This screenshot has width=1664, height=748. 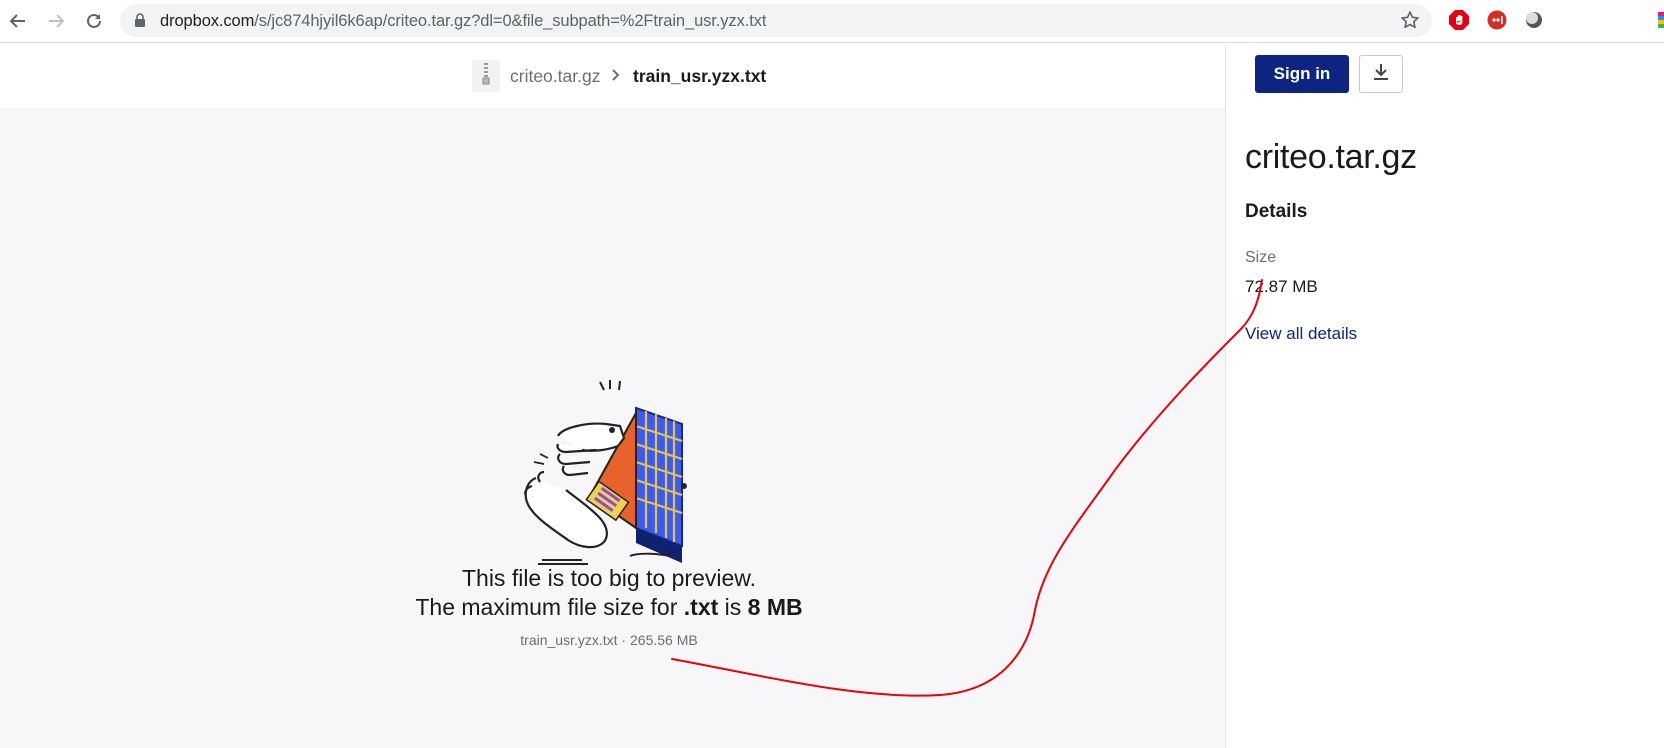 What do you see at coordinates (18, 21) in the screenshot?
I see `back-arrow-icon` at bounding box center [18, 21].